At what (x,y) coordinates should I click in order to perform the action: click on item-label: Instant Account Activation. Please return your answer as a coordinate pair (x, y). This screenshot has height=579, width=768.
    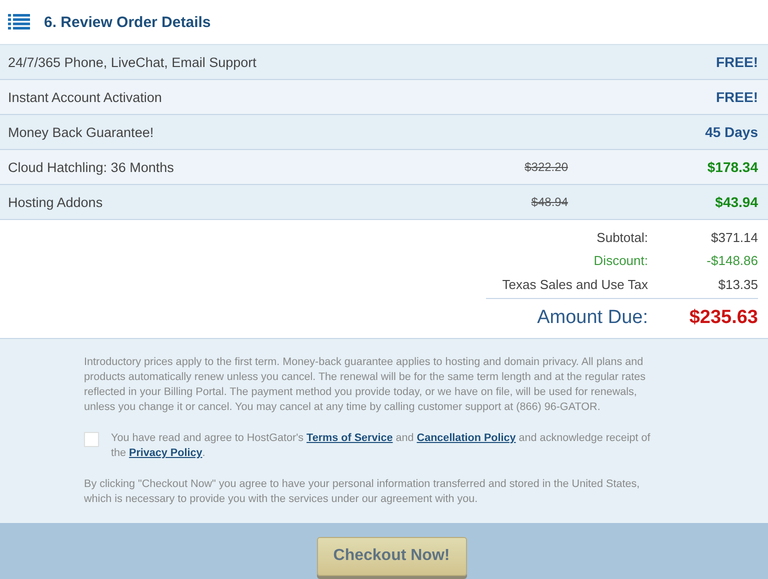
    Looking at the image, I should click on (85, 97).